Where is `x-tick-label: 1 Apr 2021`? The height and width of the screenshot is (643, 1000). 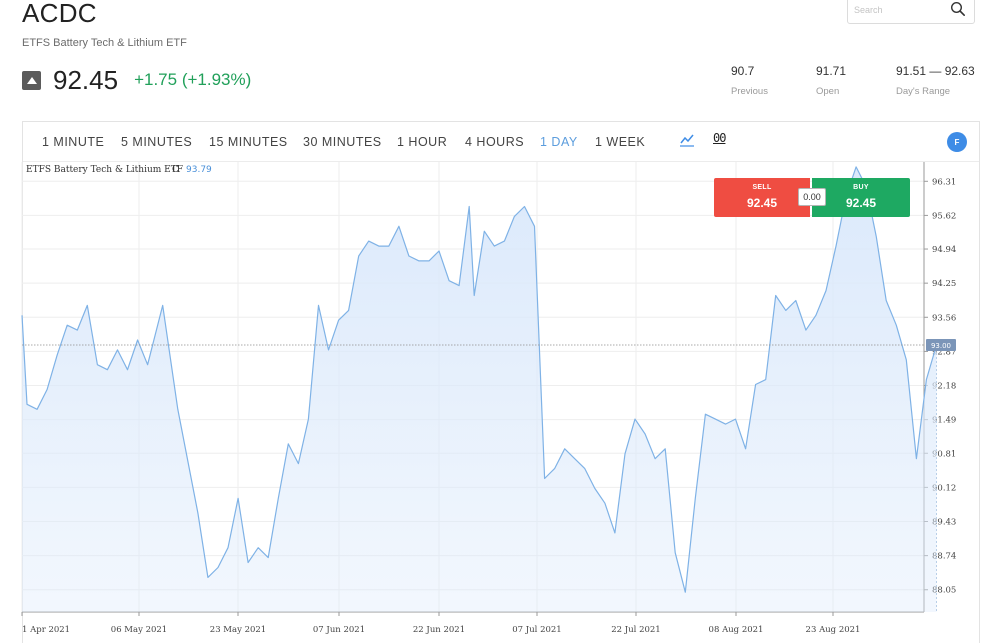 x-tick-label: 1 Apr 2021 is located at coordinates (46, 630).